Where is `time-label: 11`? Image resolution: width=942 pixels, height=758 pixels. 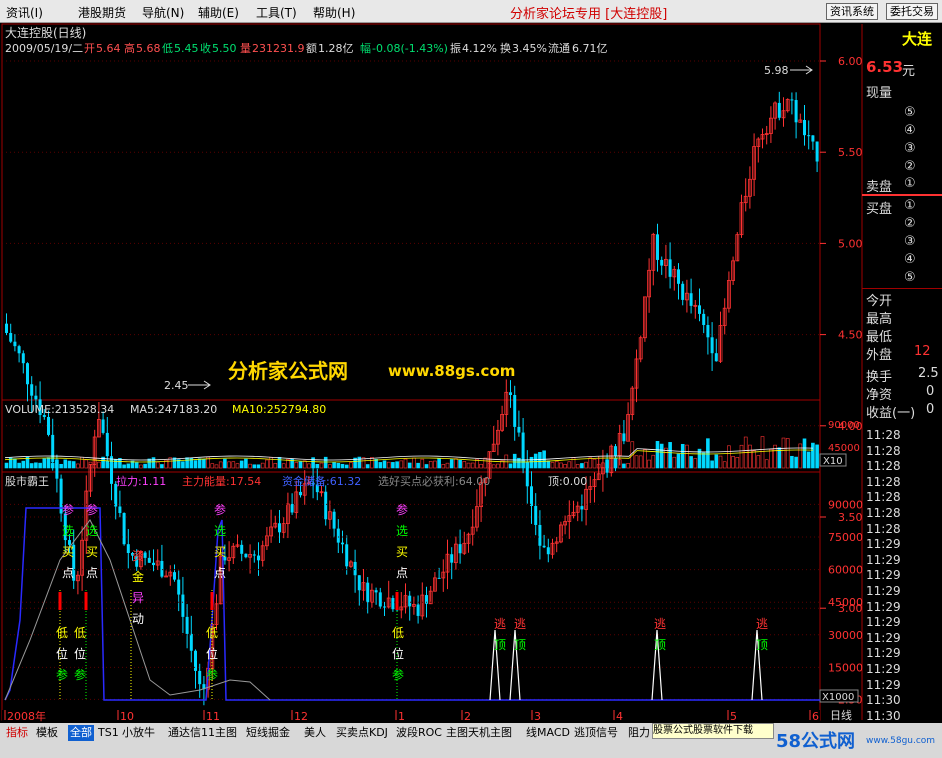 time-label: 11 is located at coordinates (213, 716).